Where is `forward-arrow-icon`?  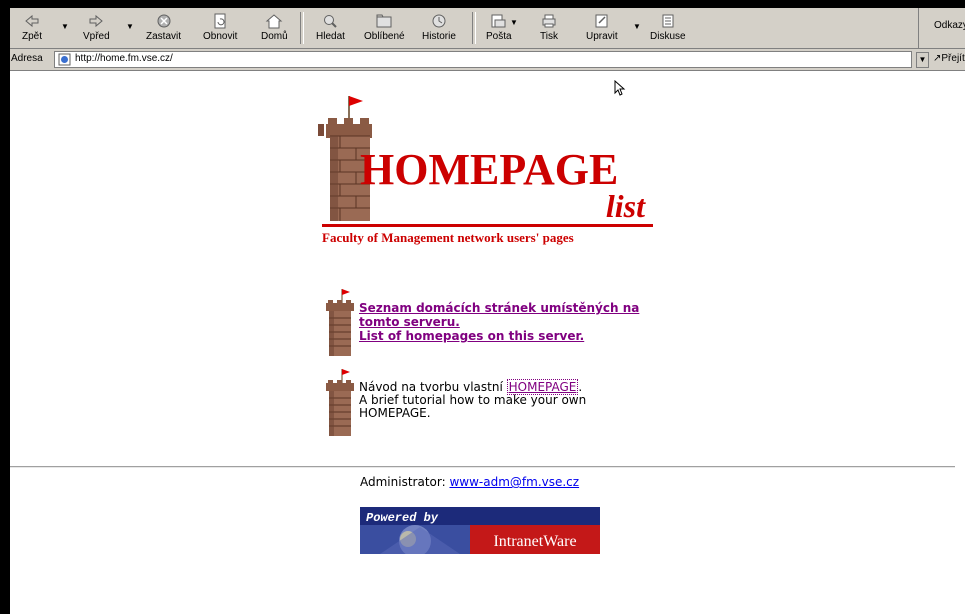 forward-arrow-icon is located at coordinates (96, 21).